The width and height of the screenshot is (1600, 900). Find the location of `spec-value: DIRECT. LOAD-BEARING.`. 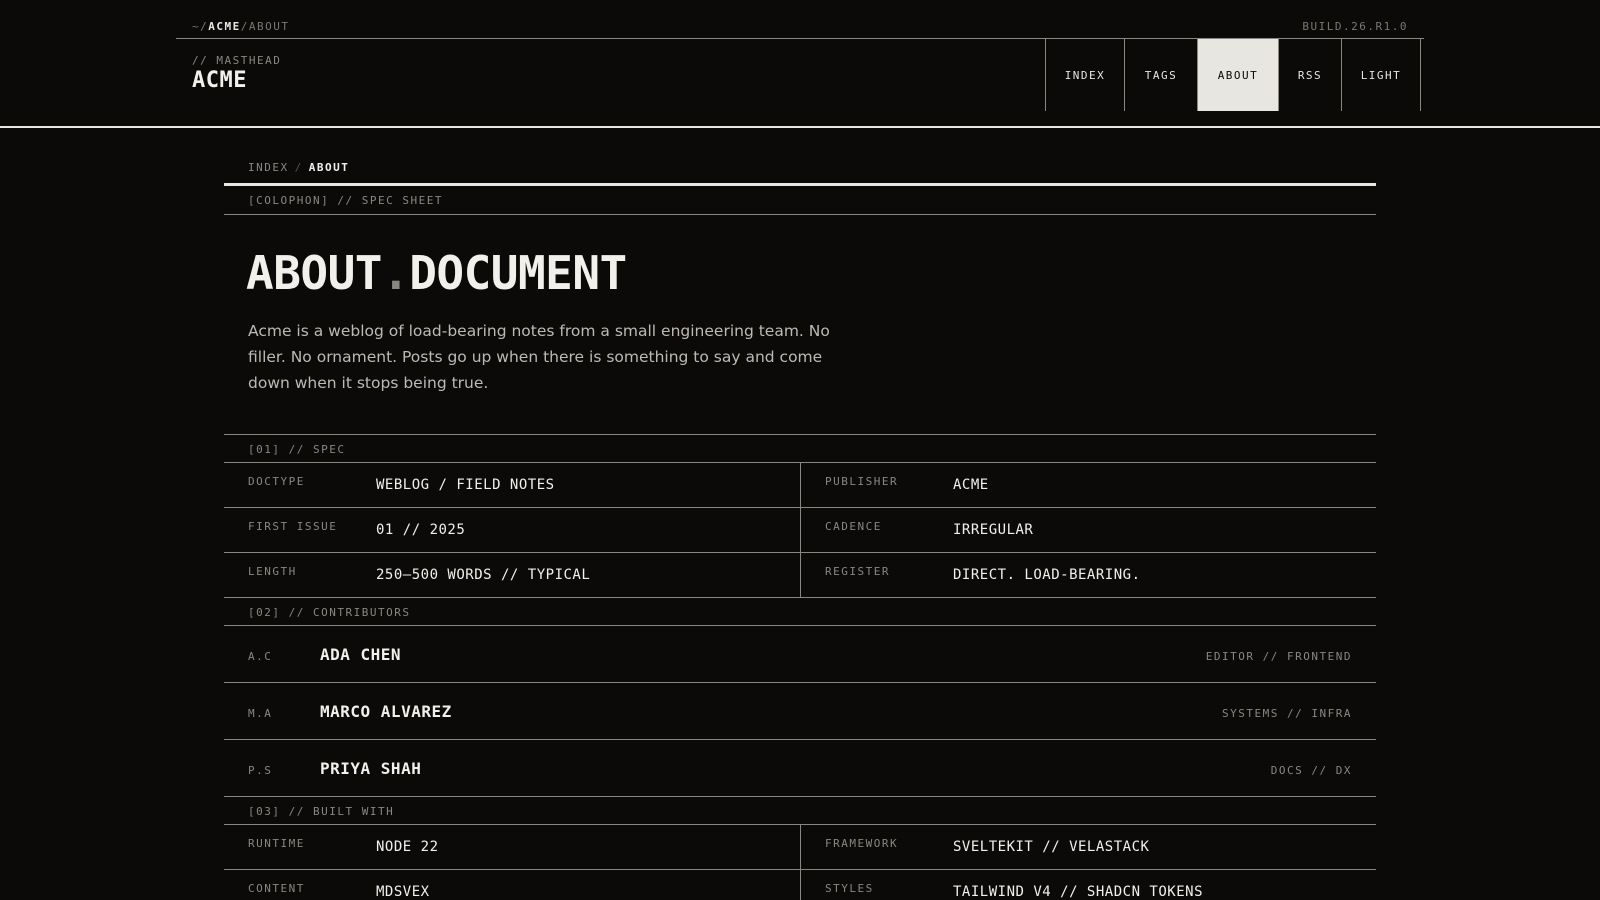

spec-value: DIRECT. LOAD-BEARING. is located at coordinates (1047, 575).